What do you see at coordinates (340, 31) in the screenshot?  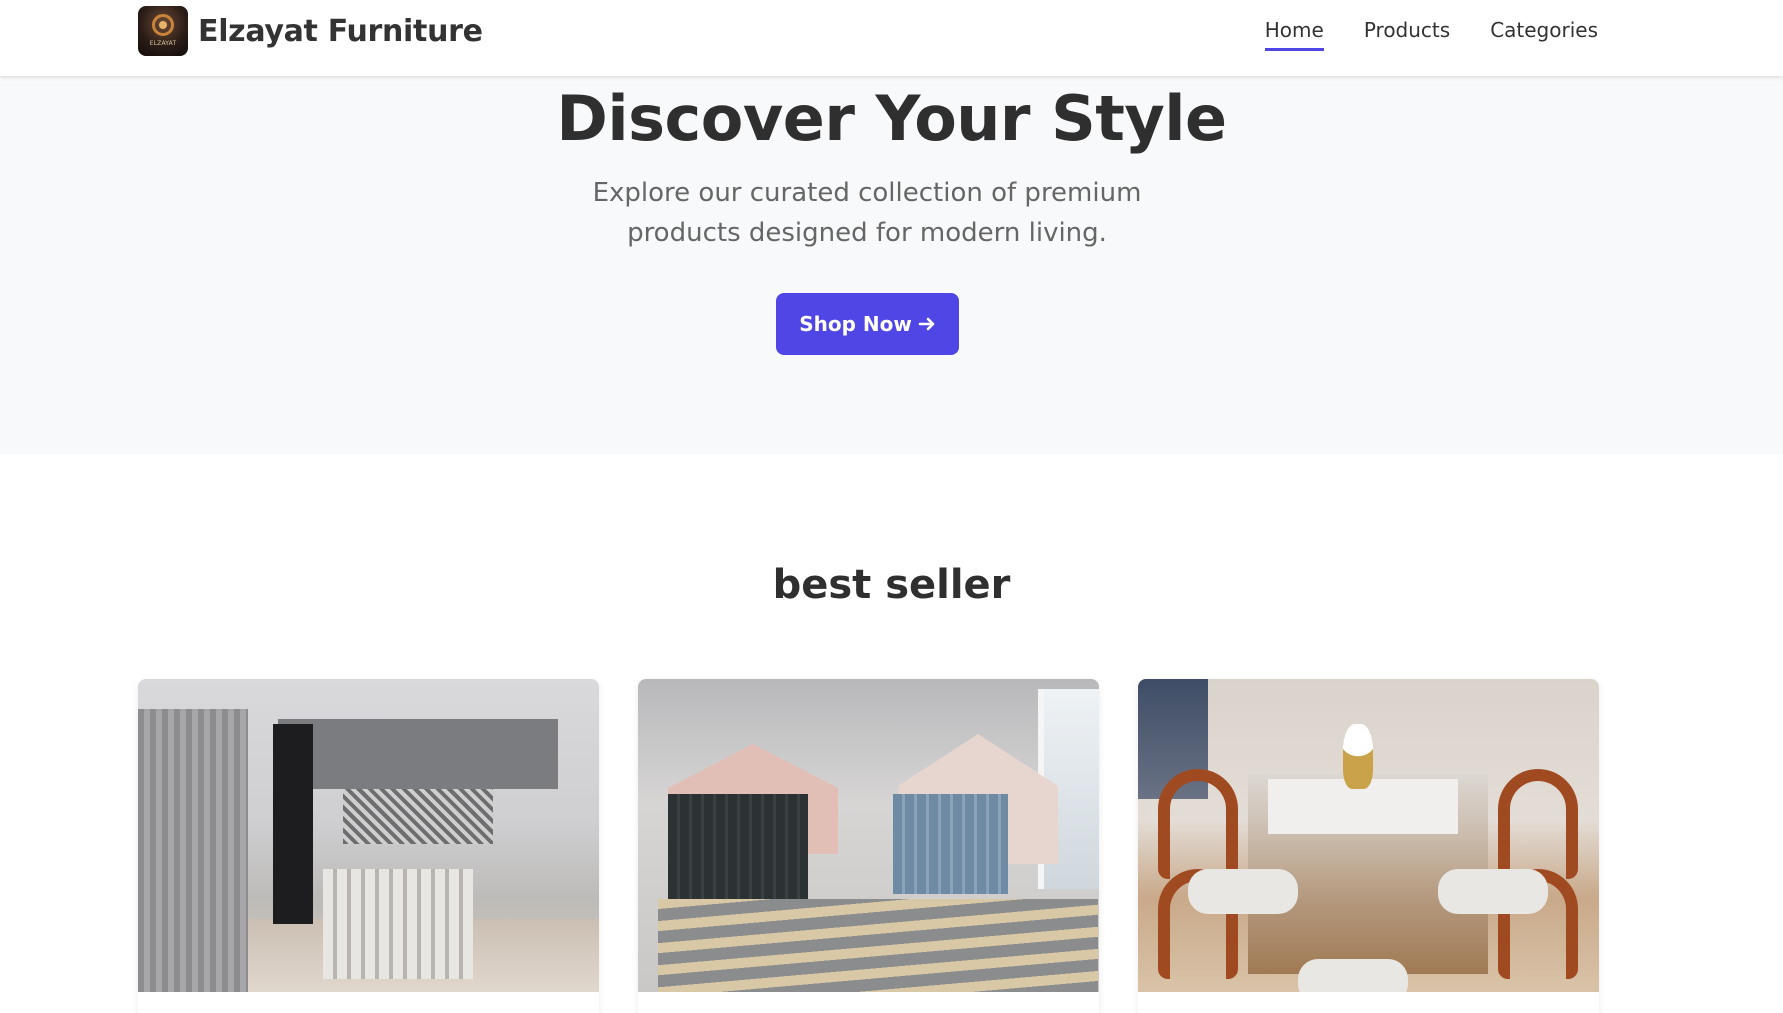 I see `brand-name: Elzayat Furniture` at bounding box center [340, 31].